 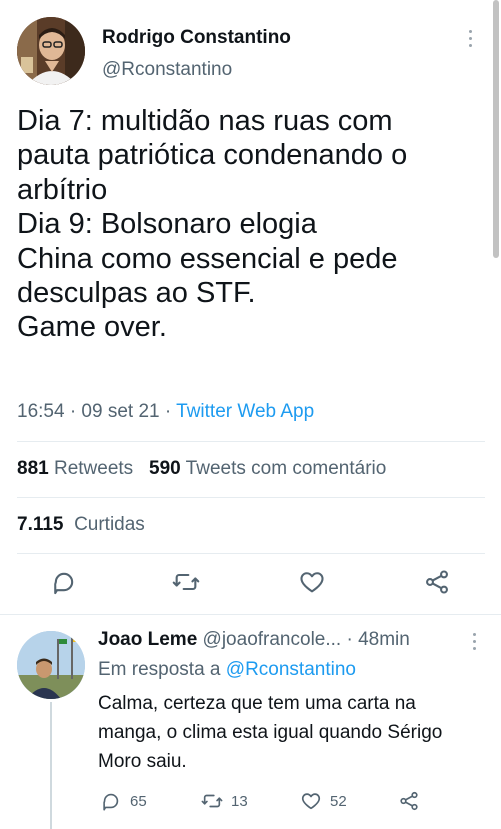 What do you see at coordinates (496, 129) in the screenshot?
I see `scrollbar` at bounding box center [496, 129].